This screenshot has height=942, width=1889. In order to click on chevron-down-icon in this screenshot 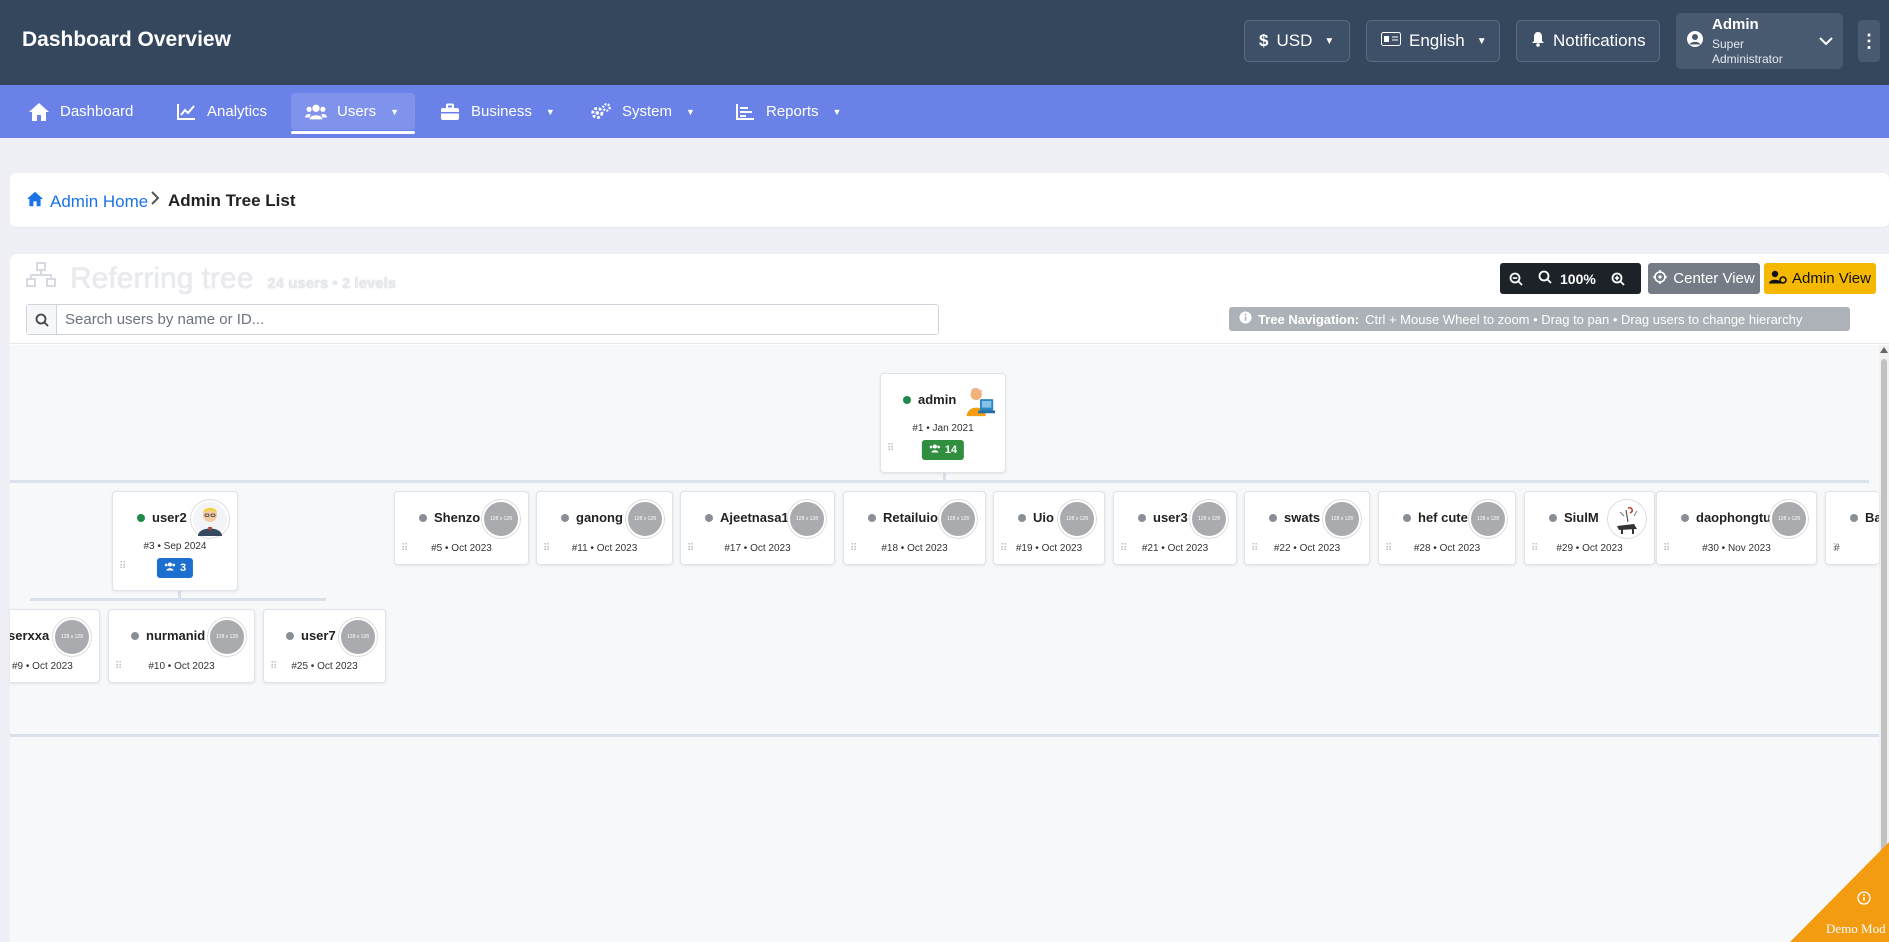, I will do `click(1826, 41)`.